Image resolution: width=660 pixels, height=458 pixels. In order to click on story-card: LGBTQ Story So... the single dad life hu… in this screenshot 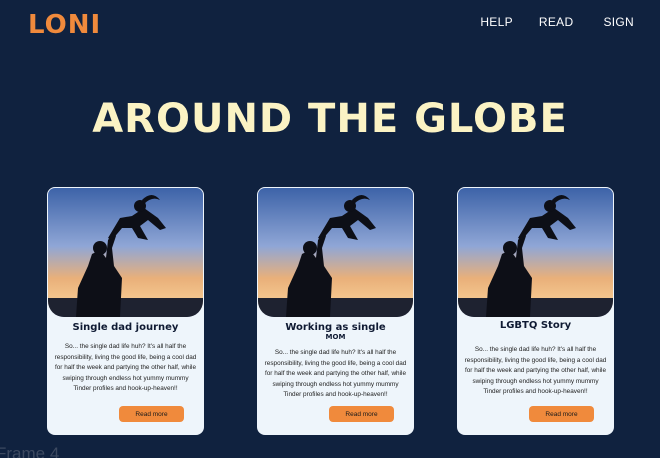, I will do `click(535, 311)`.